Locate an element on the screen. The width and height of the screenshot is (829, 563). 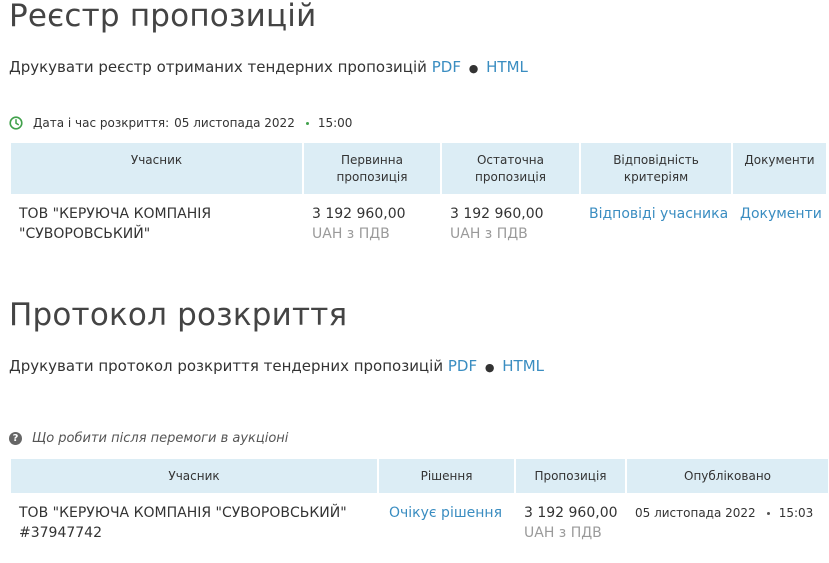
decision-status-link: Очікує рішення is located at coordinates (445, 513).